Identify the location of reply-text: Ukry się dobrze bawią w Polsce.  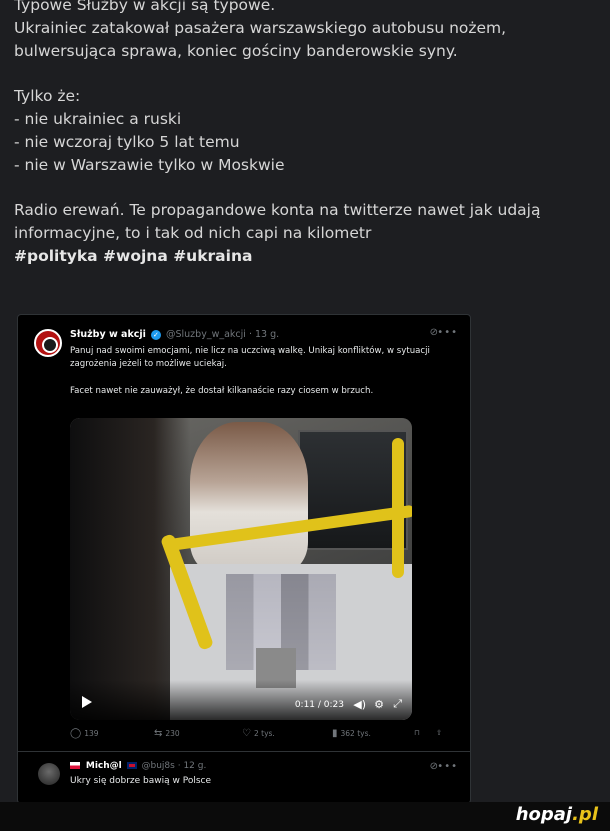
(141, 781).